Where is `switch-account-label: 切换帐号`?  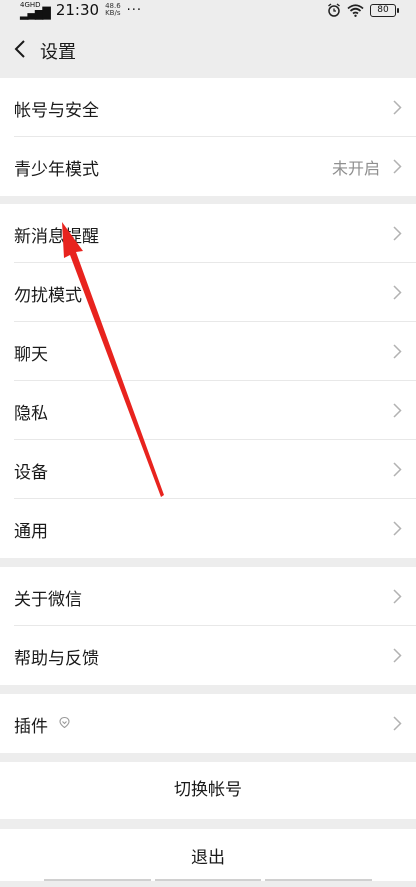 switch-account-label: 切换帐号 is located at coordinates (208, 790).